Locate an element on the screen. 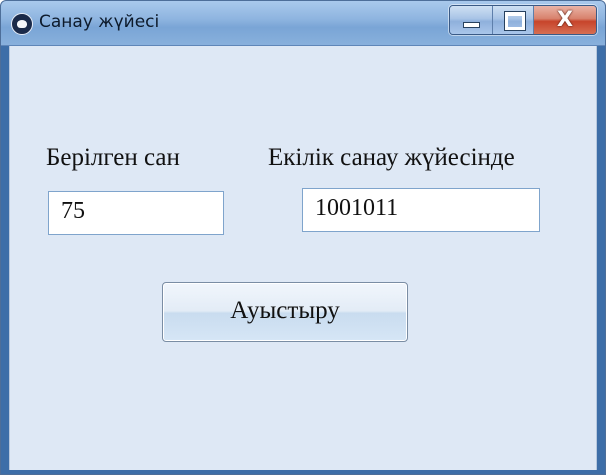 This screenshot has height=475, width=606. close-button: X is located at coordinates (565, 20).